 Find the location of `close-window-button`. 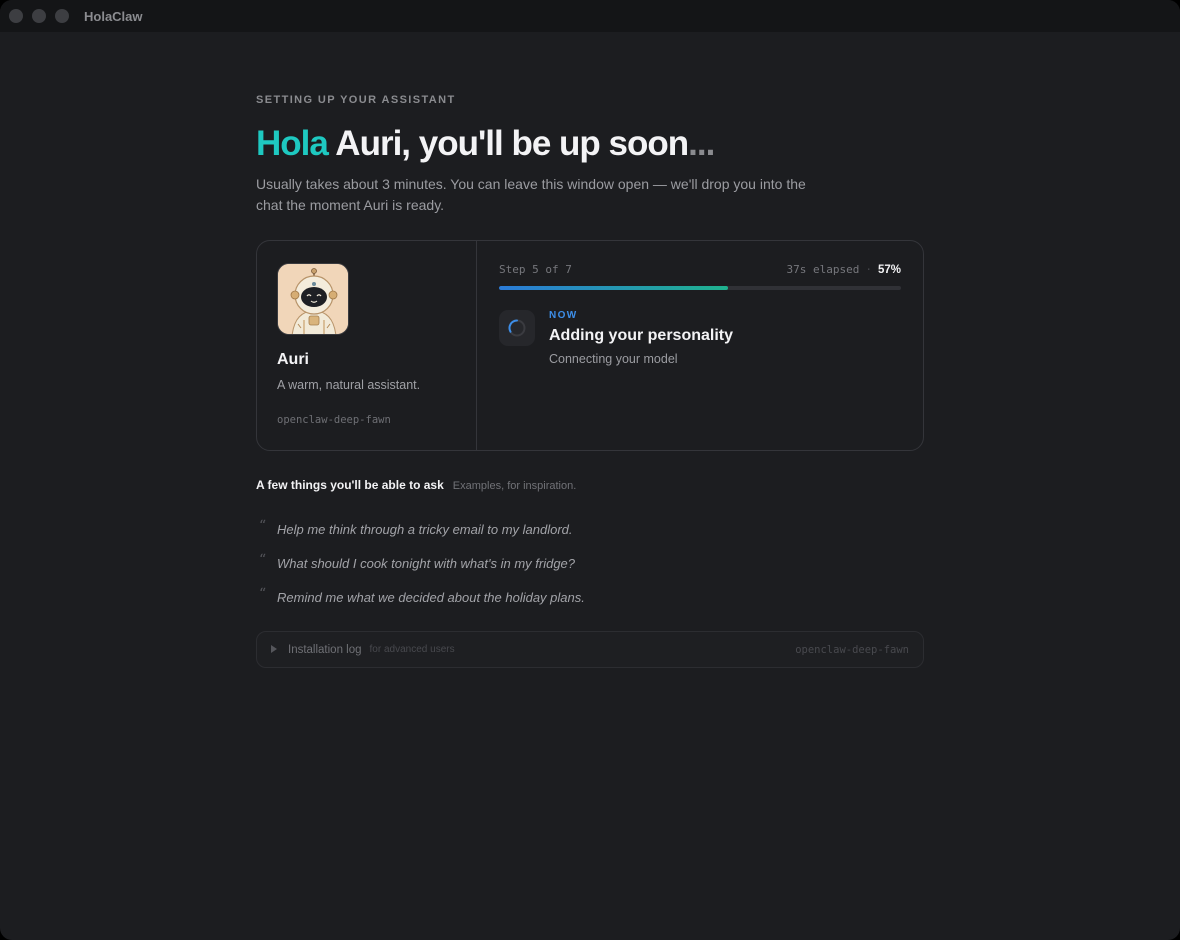

close-window-button is located at coordinates (16, 16).